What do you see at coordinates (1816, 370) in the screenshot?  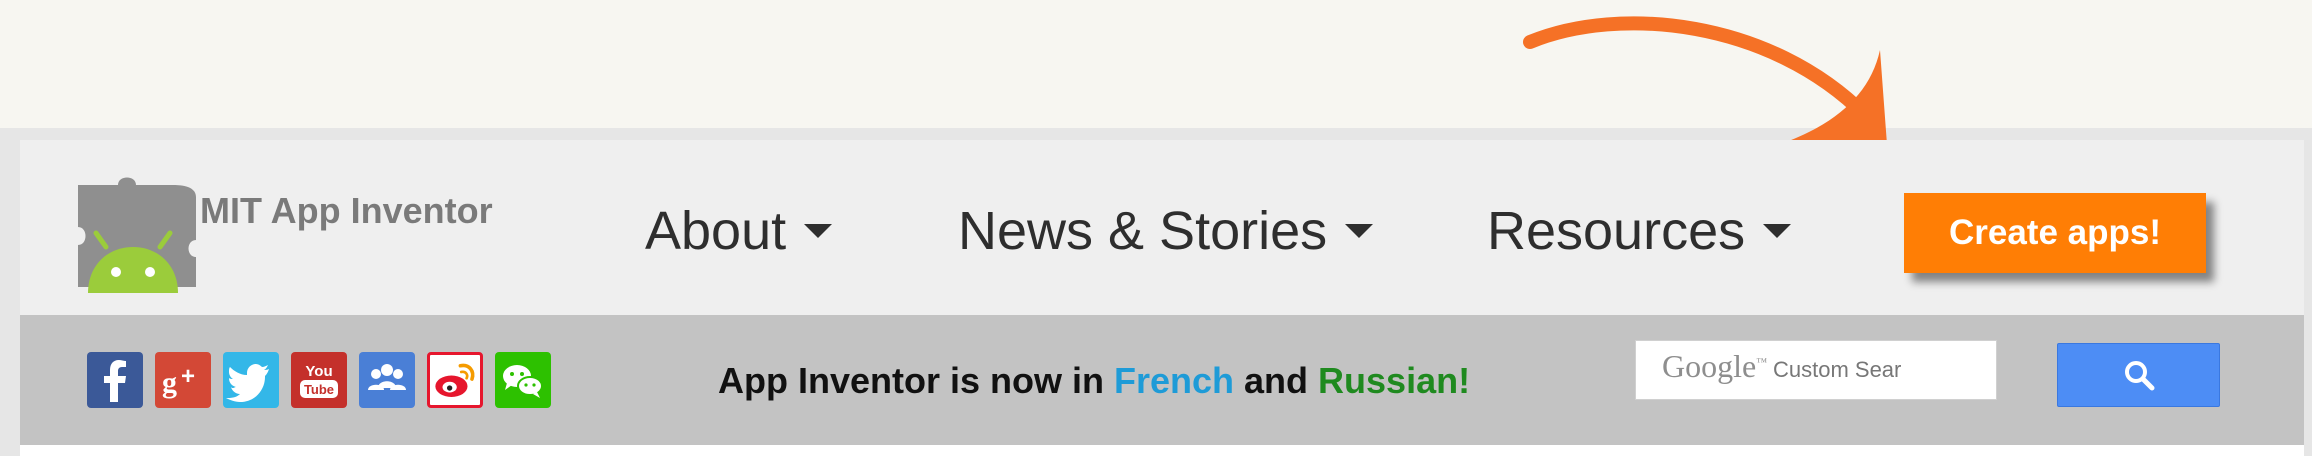 I see `search-input` at bounding box center [1816, 370].